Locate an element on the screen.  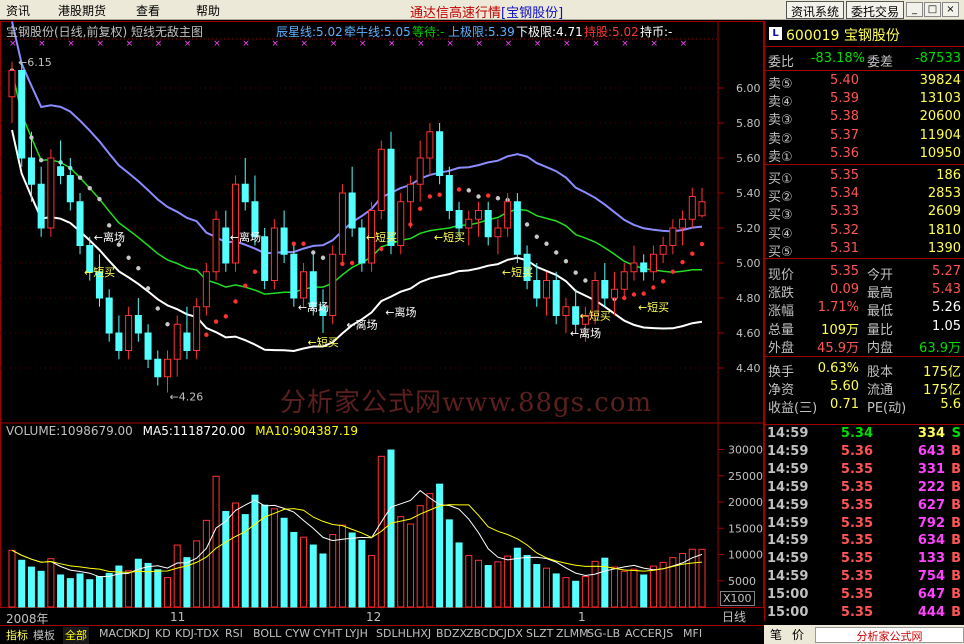
maximize-icon: □ is located at coordinates (932, 9).